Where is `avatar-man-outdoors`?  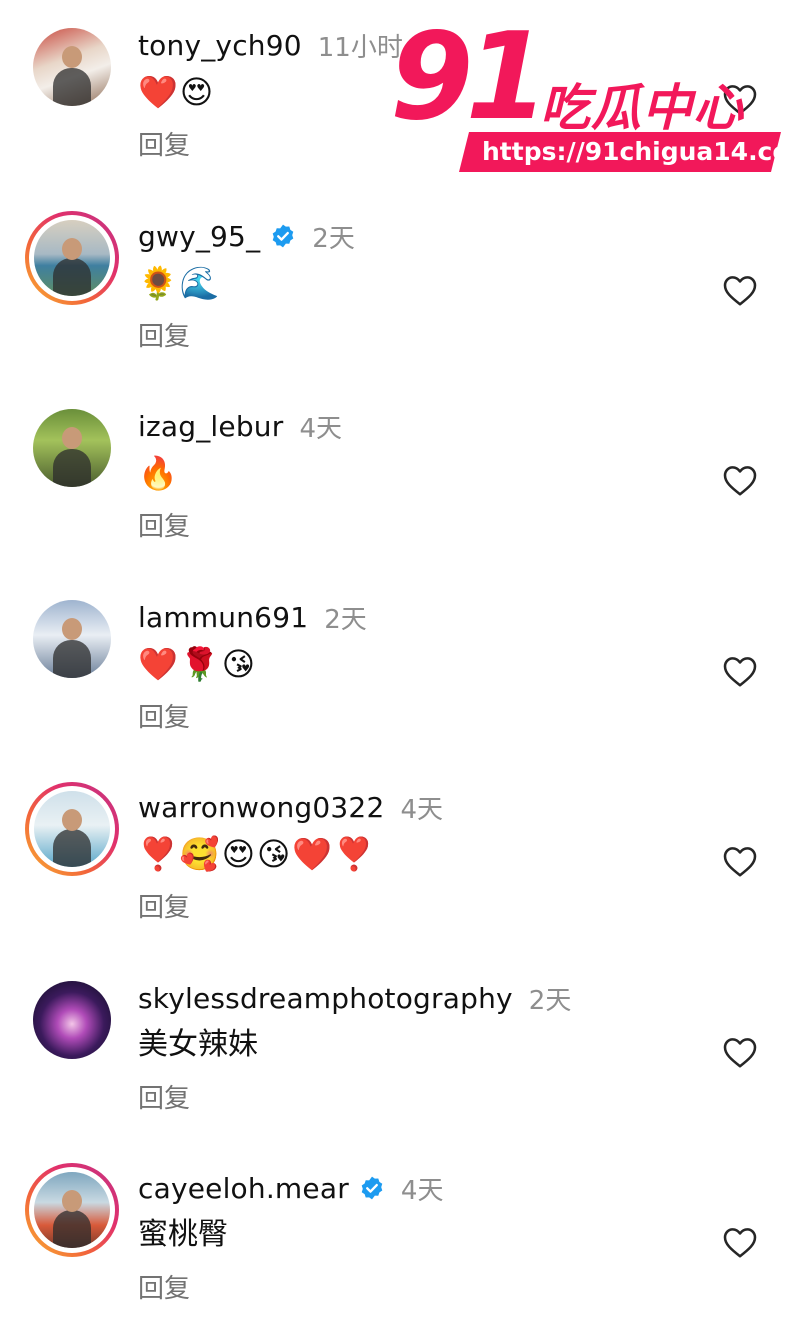
avatar-man-outdoors is located at coordinates (72, 448).